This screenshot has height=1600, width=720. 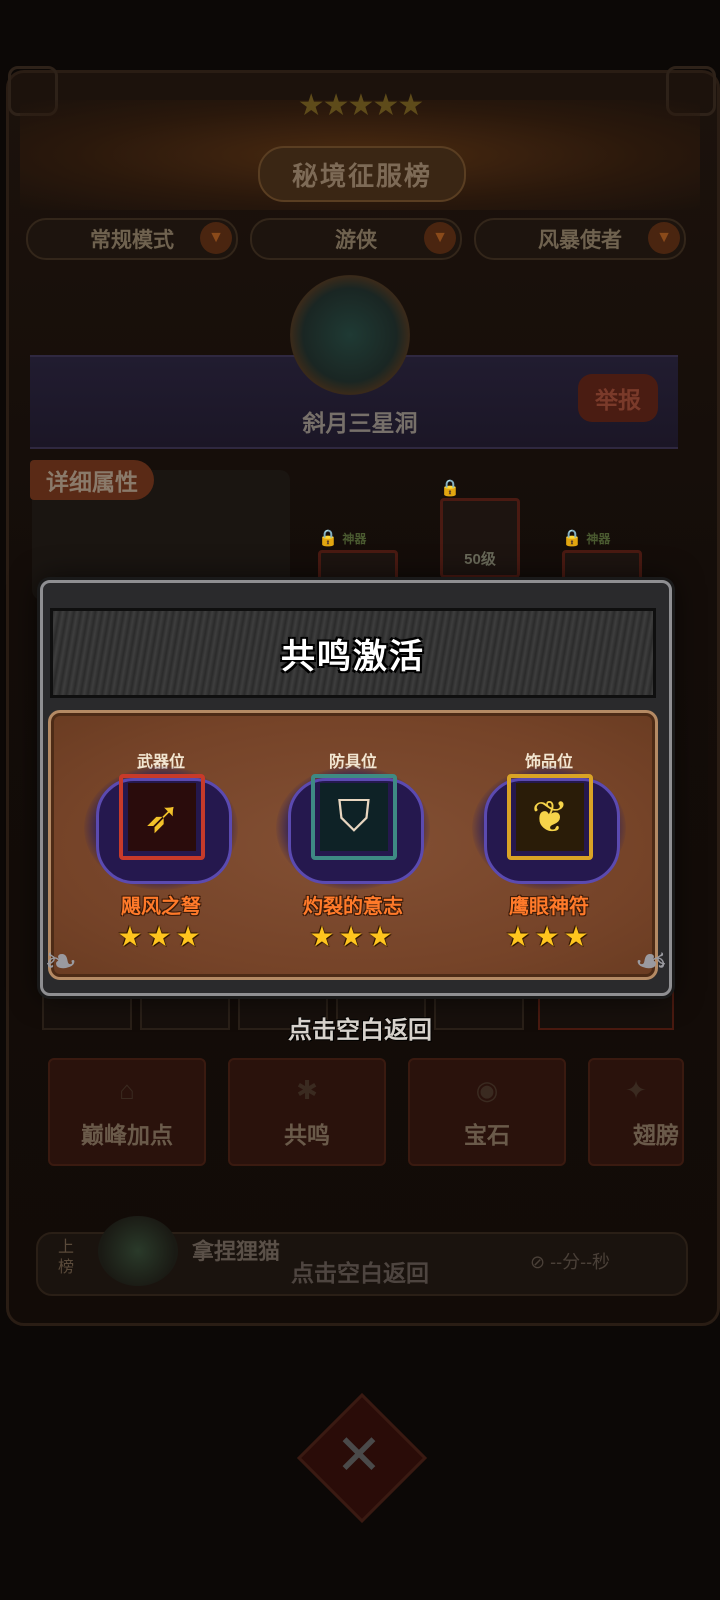 I want to click on subclass-filter-label: 风暴使者, so click(x=580, y=240).